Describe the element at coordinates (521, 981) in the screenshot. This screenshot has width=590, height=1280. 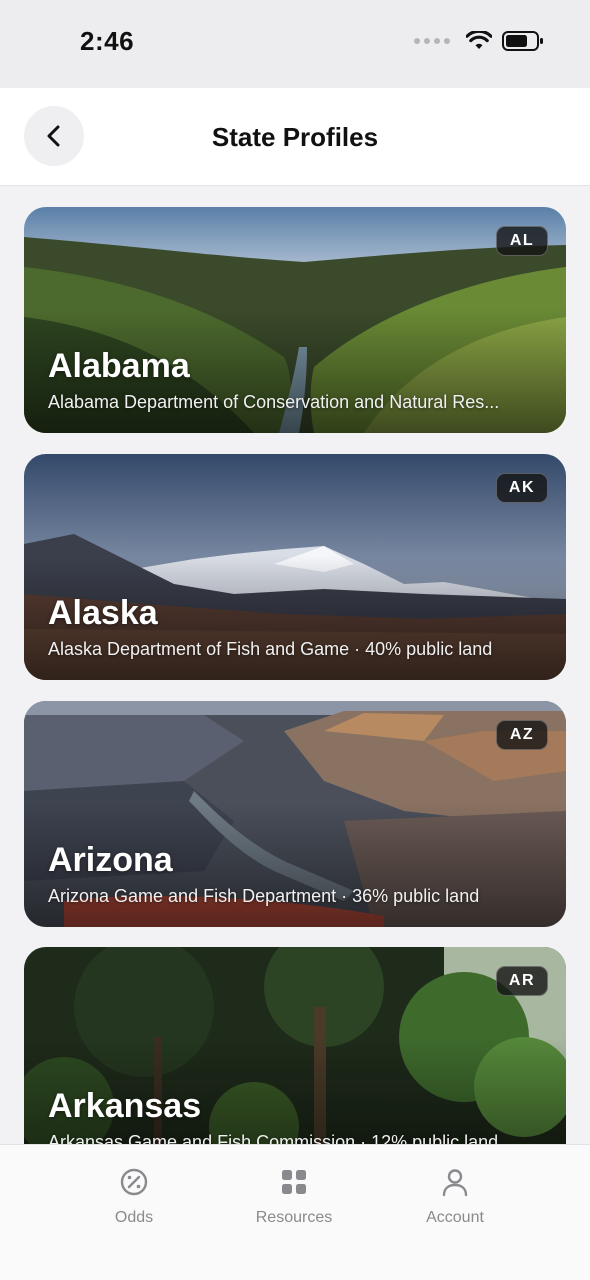
I see `state-code-badge: AR` at that location.